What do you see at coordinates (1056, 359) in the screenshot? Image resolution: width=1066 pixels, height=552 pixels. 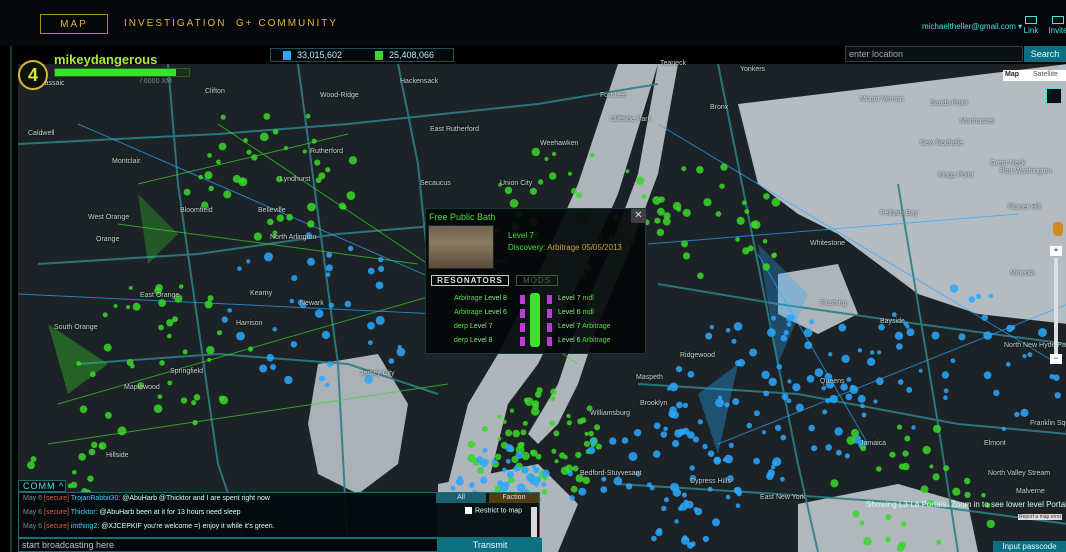 I see `zoom-out-button: −` at bounding box center [1056, 359].